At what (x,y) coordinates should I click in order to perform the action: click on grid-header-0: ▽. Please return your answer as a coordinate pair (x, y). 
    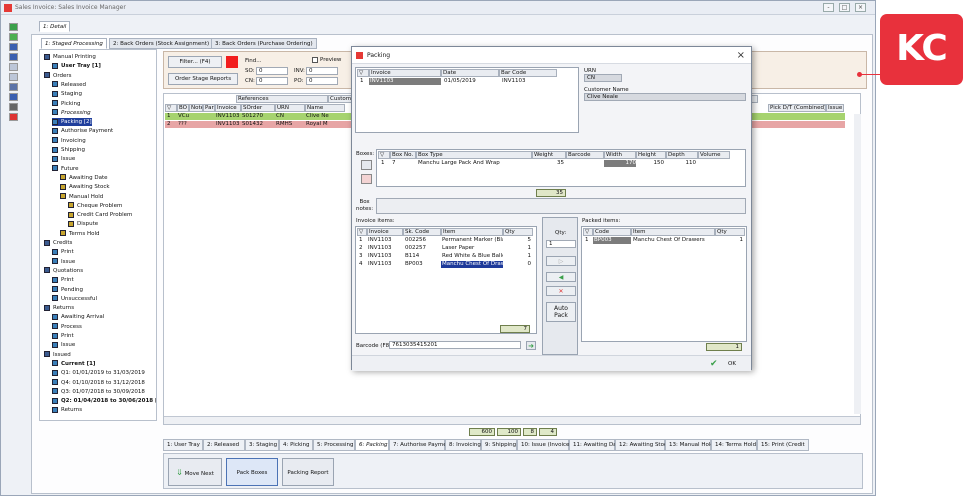
    Looking at the image, I should click on (171, 108).